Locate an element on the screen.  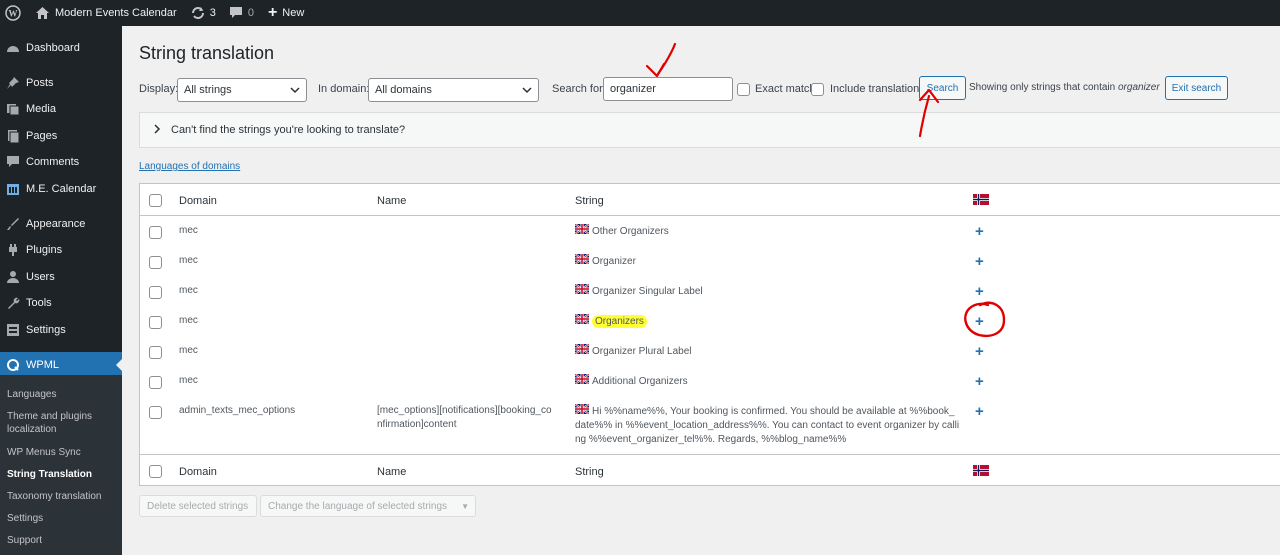
header-string: String is located at coordinates (589, 201).